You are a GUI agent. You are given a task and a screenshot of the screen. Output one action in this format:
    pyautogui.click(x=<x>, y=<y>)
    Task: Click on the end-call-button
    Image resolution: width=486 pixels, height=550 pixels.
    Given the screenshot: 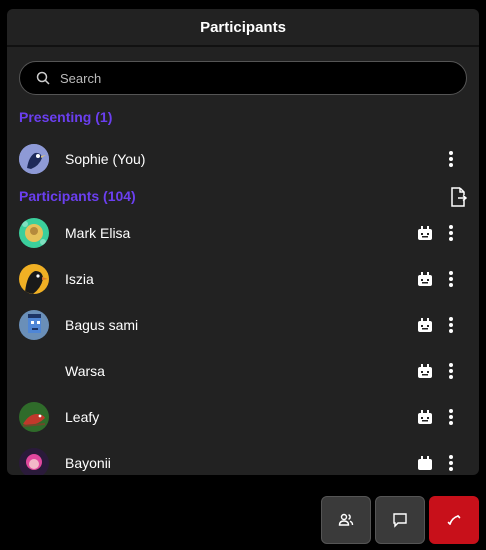 What is the action you would take?
    pyautogui.click(x=454, y=520)
    